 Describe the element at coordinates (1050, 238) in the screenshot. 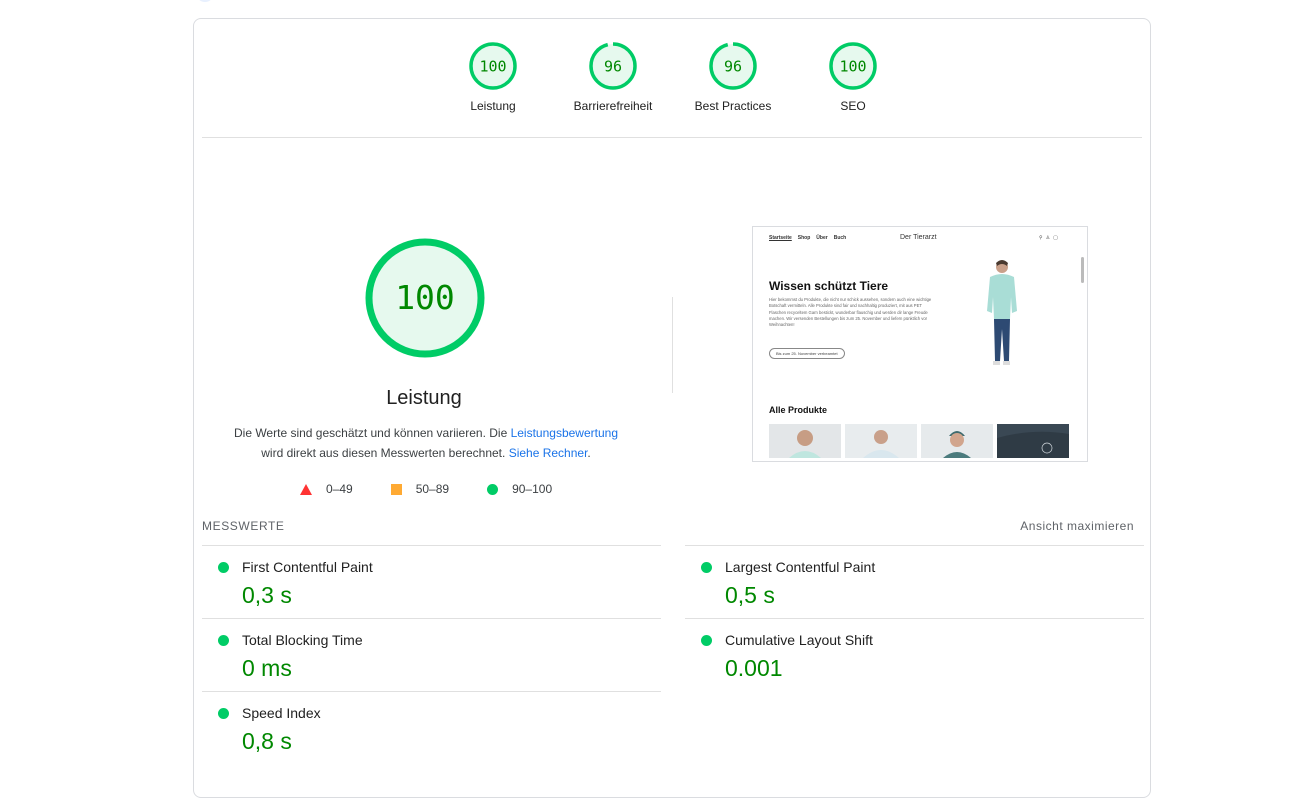

I see `preview-header-icons: ⚲♙▢` at that location.